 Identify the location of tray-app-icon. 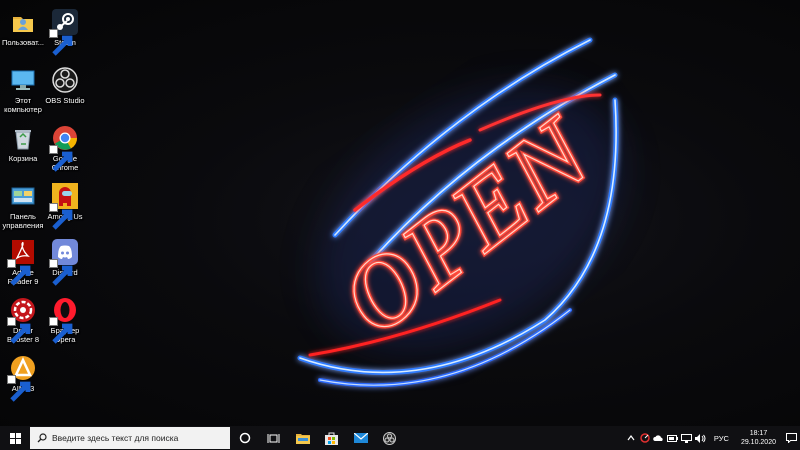
(645, 438).